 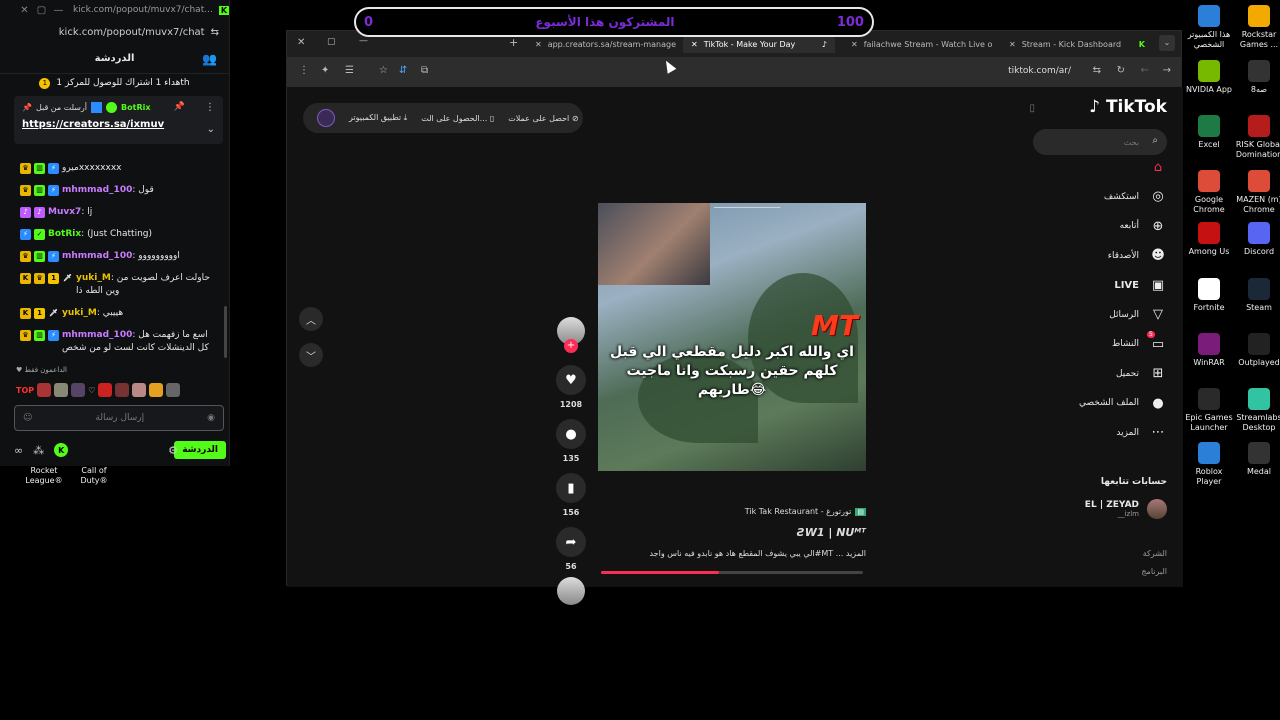 What do you see at coordinates (301, 42) in the screenshot?
I see `close-window-icon: ✕` at bounding box center [301, 42].